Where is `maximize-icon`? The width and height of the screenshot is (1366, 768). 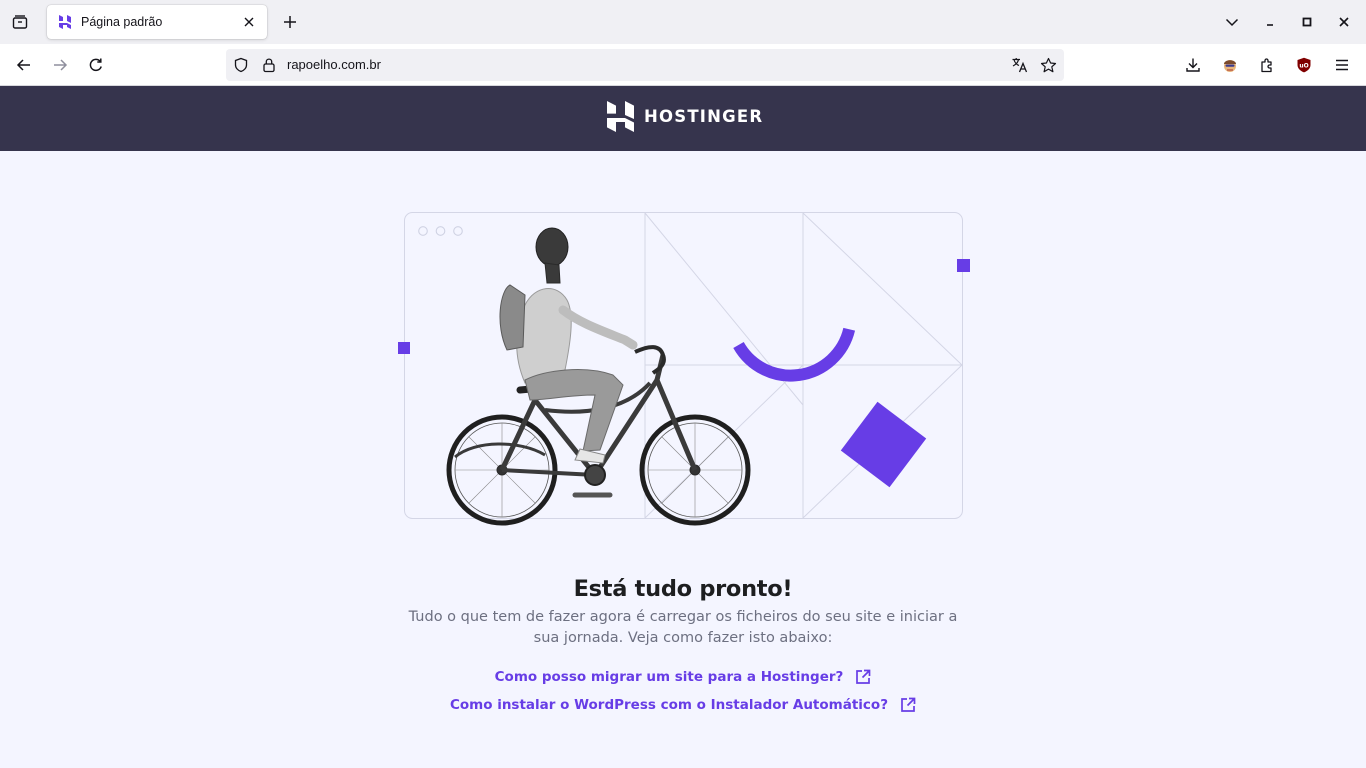 maximize-icon is located at coordinates (1307, 22).